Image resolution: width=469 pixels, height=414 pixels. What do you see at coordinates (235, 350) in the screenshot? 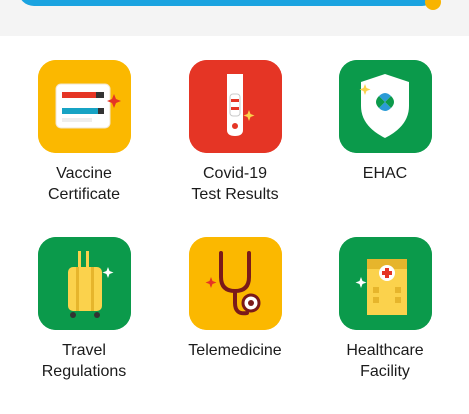
I see `menu-item-label: Telemedicine` at bounding box center [235, 350].